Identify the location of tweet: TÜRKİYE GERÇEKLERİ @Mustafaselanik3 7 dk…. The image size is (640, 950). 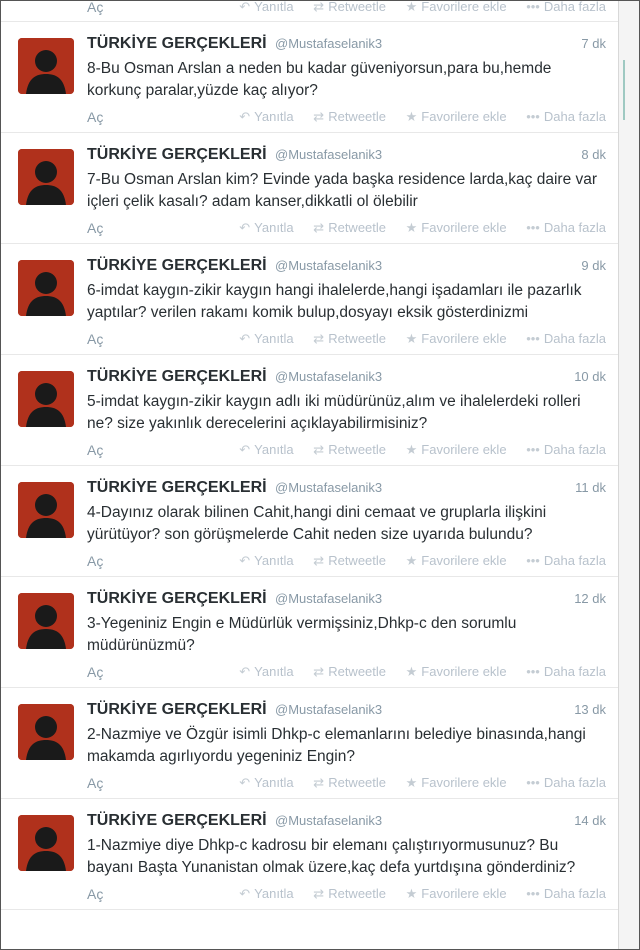
(309, 77).